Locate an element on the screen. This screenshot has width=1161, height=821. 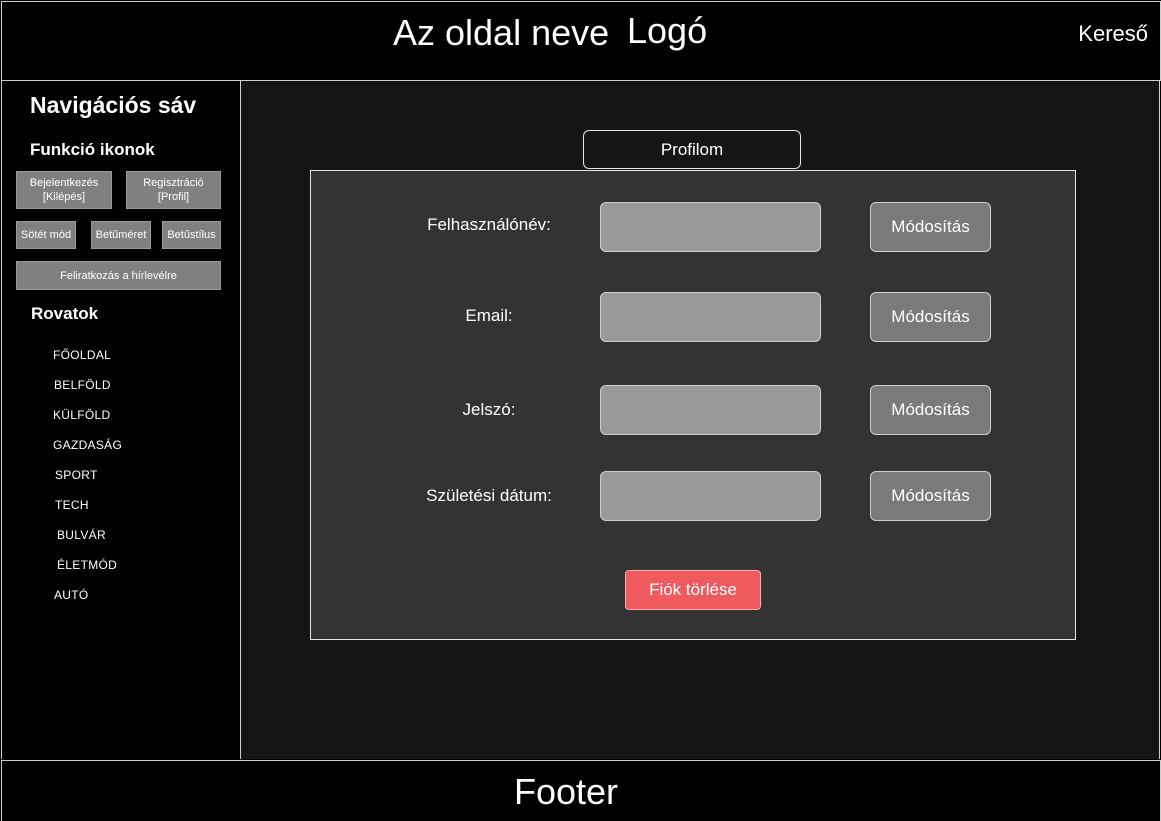
modify-birth-date-button: Módosítás is located at coordinates (930, 496).